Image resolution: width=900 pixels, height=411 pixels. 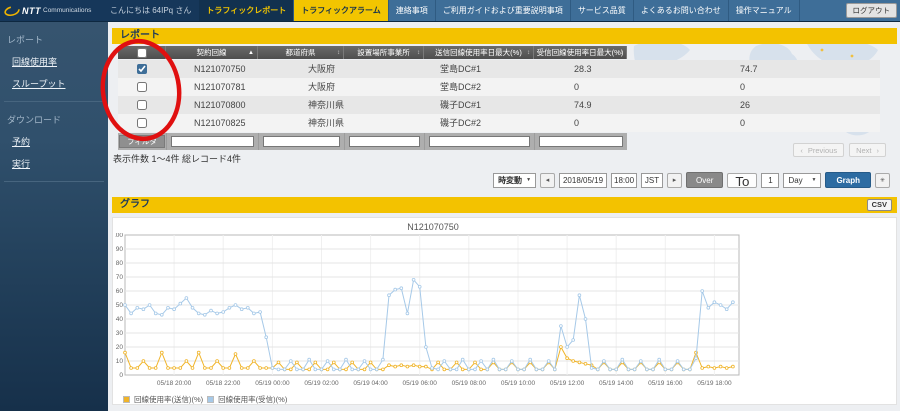 What do you see at coordinates (871, 10) in the screenshot?
I see `logout-button: ログアウト` at bounding box center [871, 10].